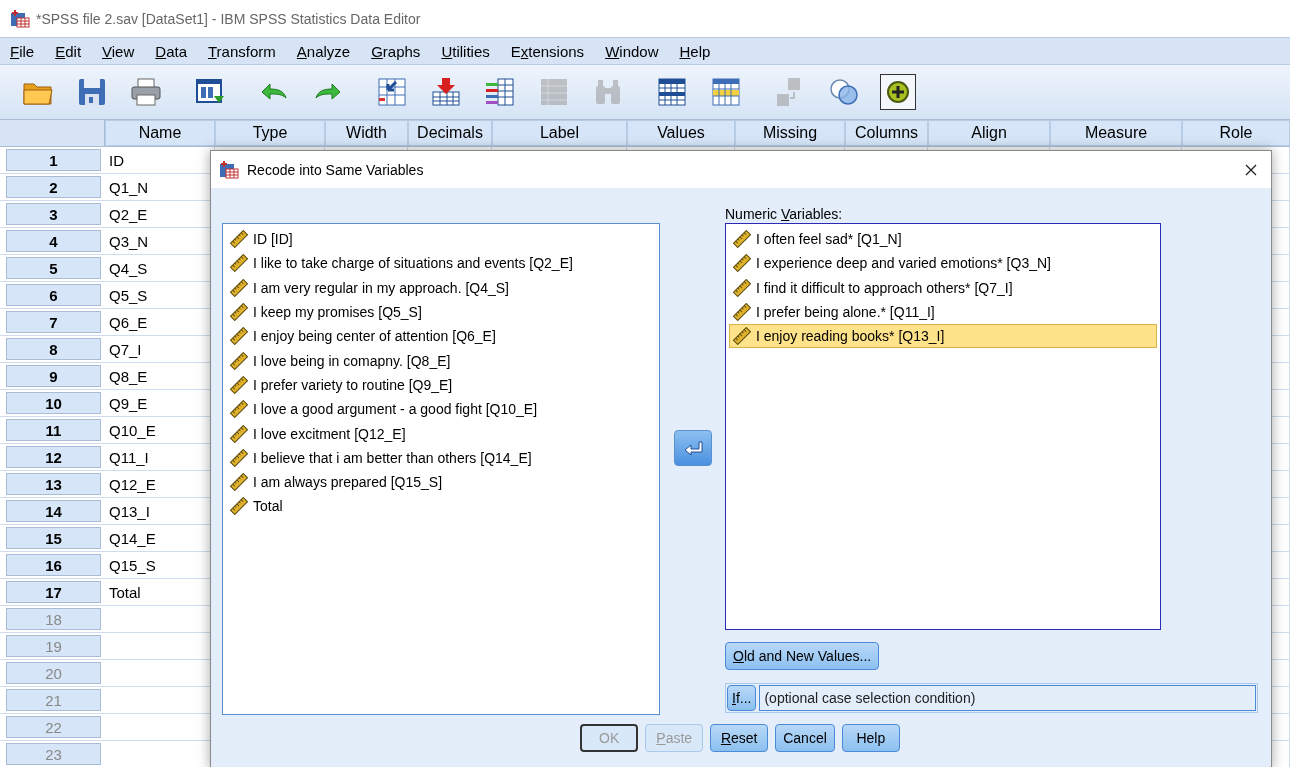 This screenshot has height=767, width=1290. What do you see at coordinates (242, 51) in the screenshot?
I see `menu-item: Transform` at bounding box center [242, 51].